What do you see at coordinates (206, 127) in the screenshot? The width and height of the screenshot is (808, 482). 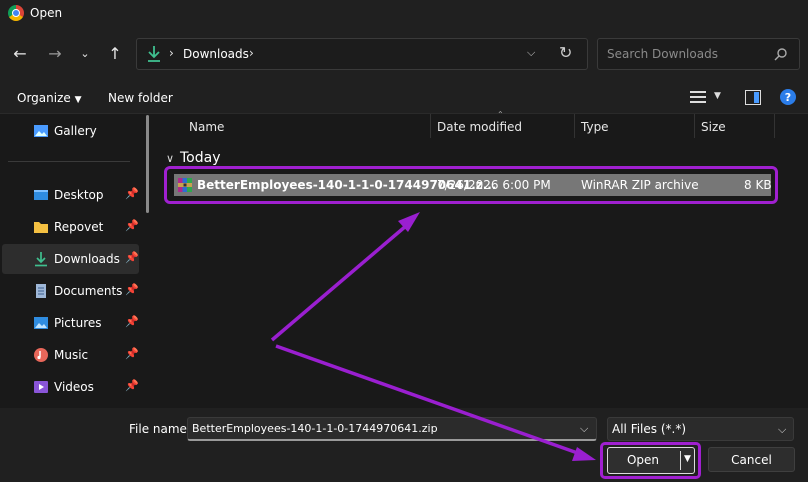 I see `column-header-name: Name` at bounding box center [206, 127].